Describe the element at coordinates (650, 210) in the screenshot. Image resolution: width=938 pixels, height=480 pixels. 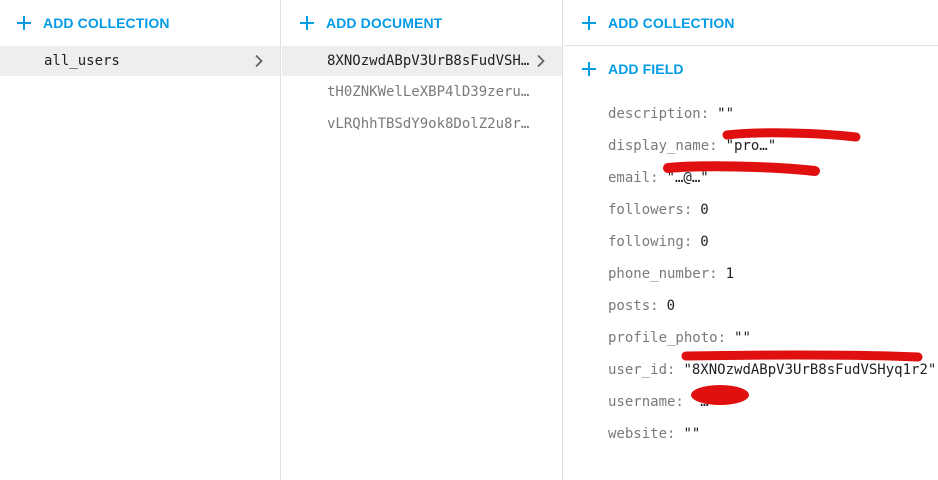
I see `field-key: followers:` at that location.